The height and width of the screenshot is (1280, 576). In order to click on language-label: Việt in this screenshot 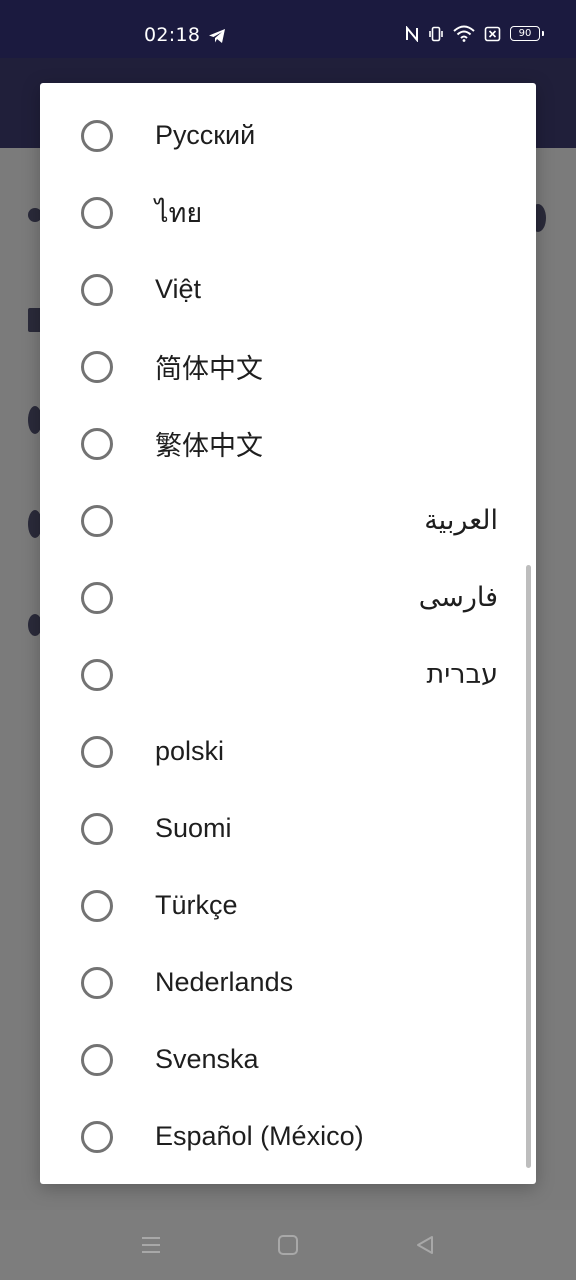, I will do `click(178, 289)`.